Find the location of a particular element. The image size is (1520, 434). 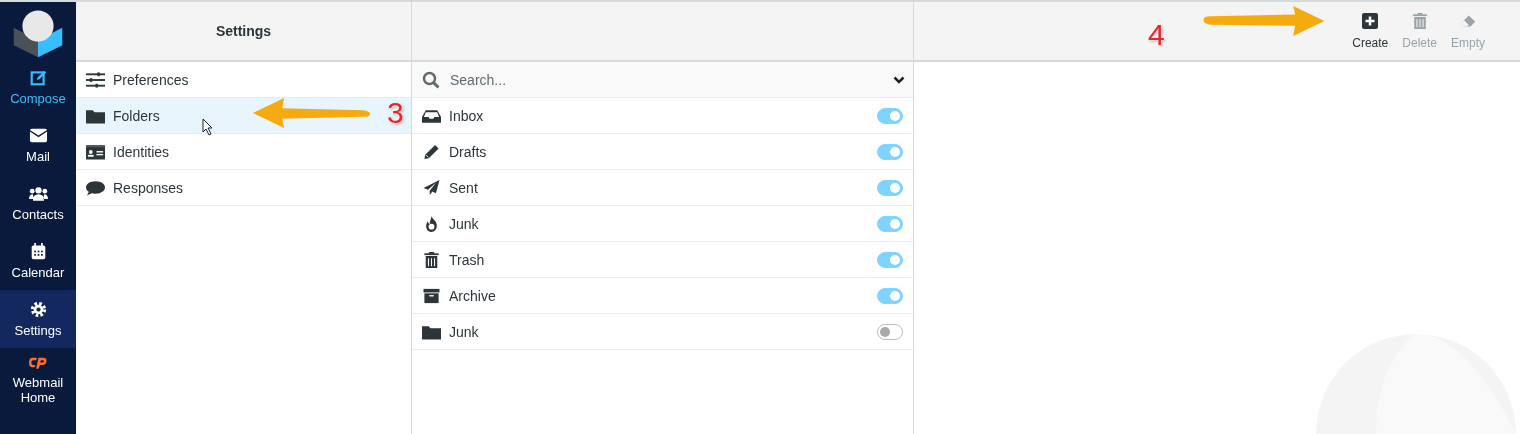

folder-row: Archive is located at coordinates (662, 296).